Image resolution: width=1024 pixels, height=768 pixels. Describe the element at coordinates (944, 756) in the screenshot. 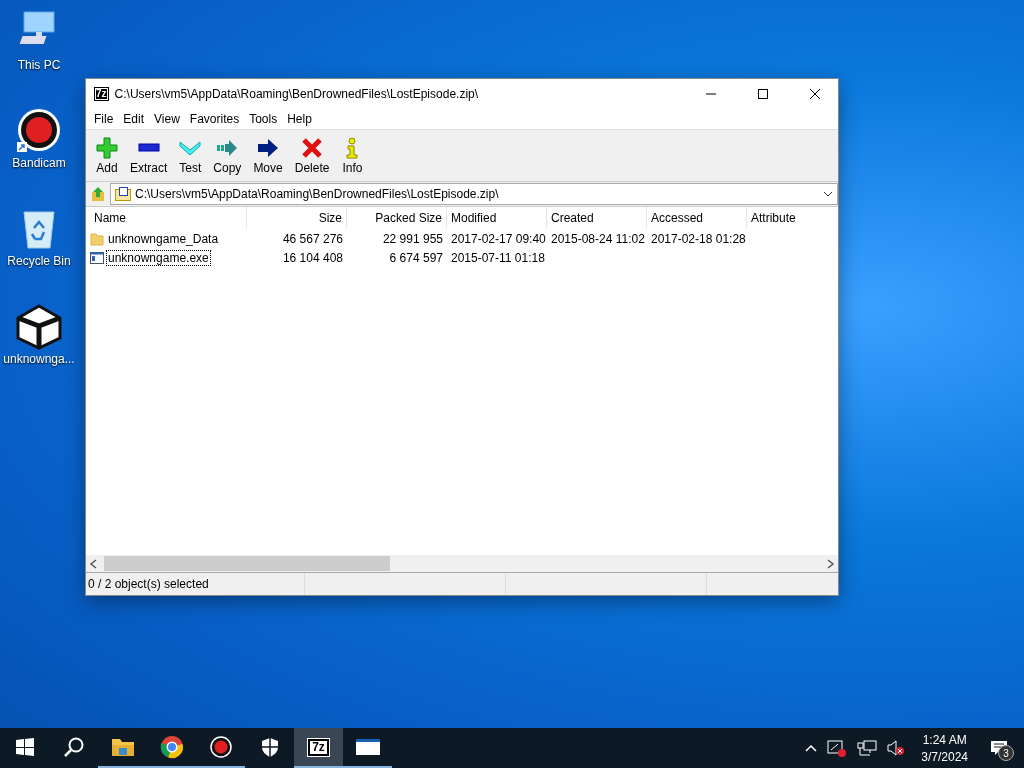

I see `clock-date: 3/7/2024` at that location.